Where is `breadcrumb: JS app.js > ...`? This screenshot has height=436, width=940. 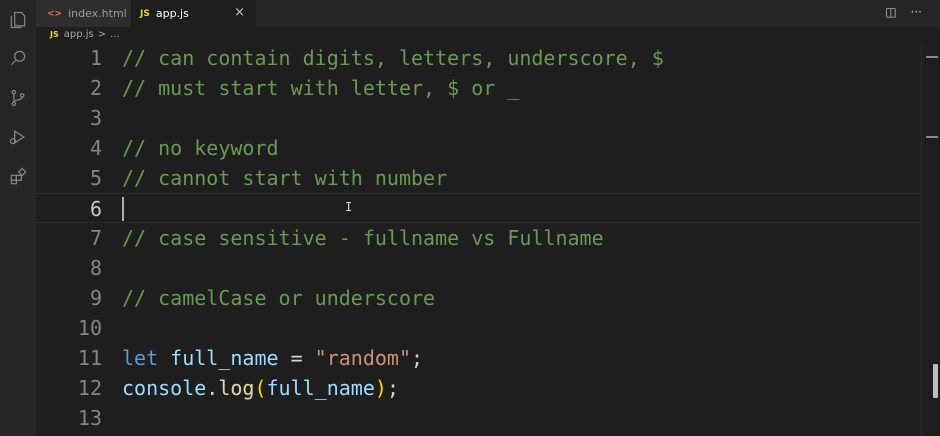 breadcrumb: JS app.js > ... is located at coordinates (488, 34).